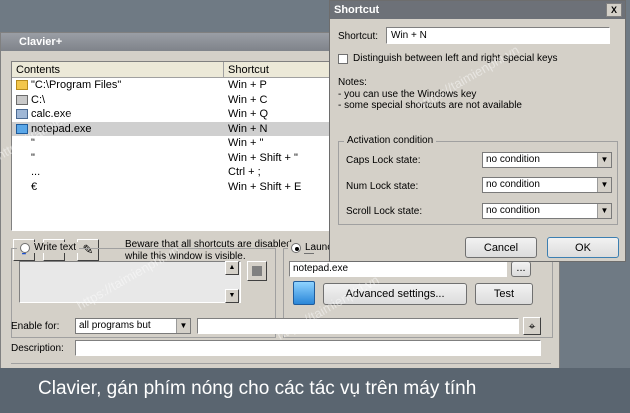  What do you see at coordinates (118, 114) in the screenshot?
I see `row-contents-cell: calc.exe` at bounding box center [118, 114].